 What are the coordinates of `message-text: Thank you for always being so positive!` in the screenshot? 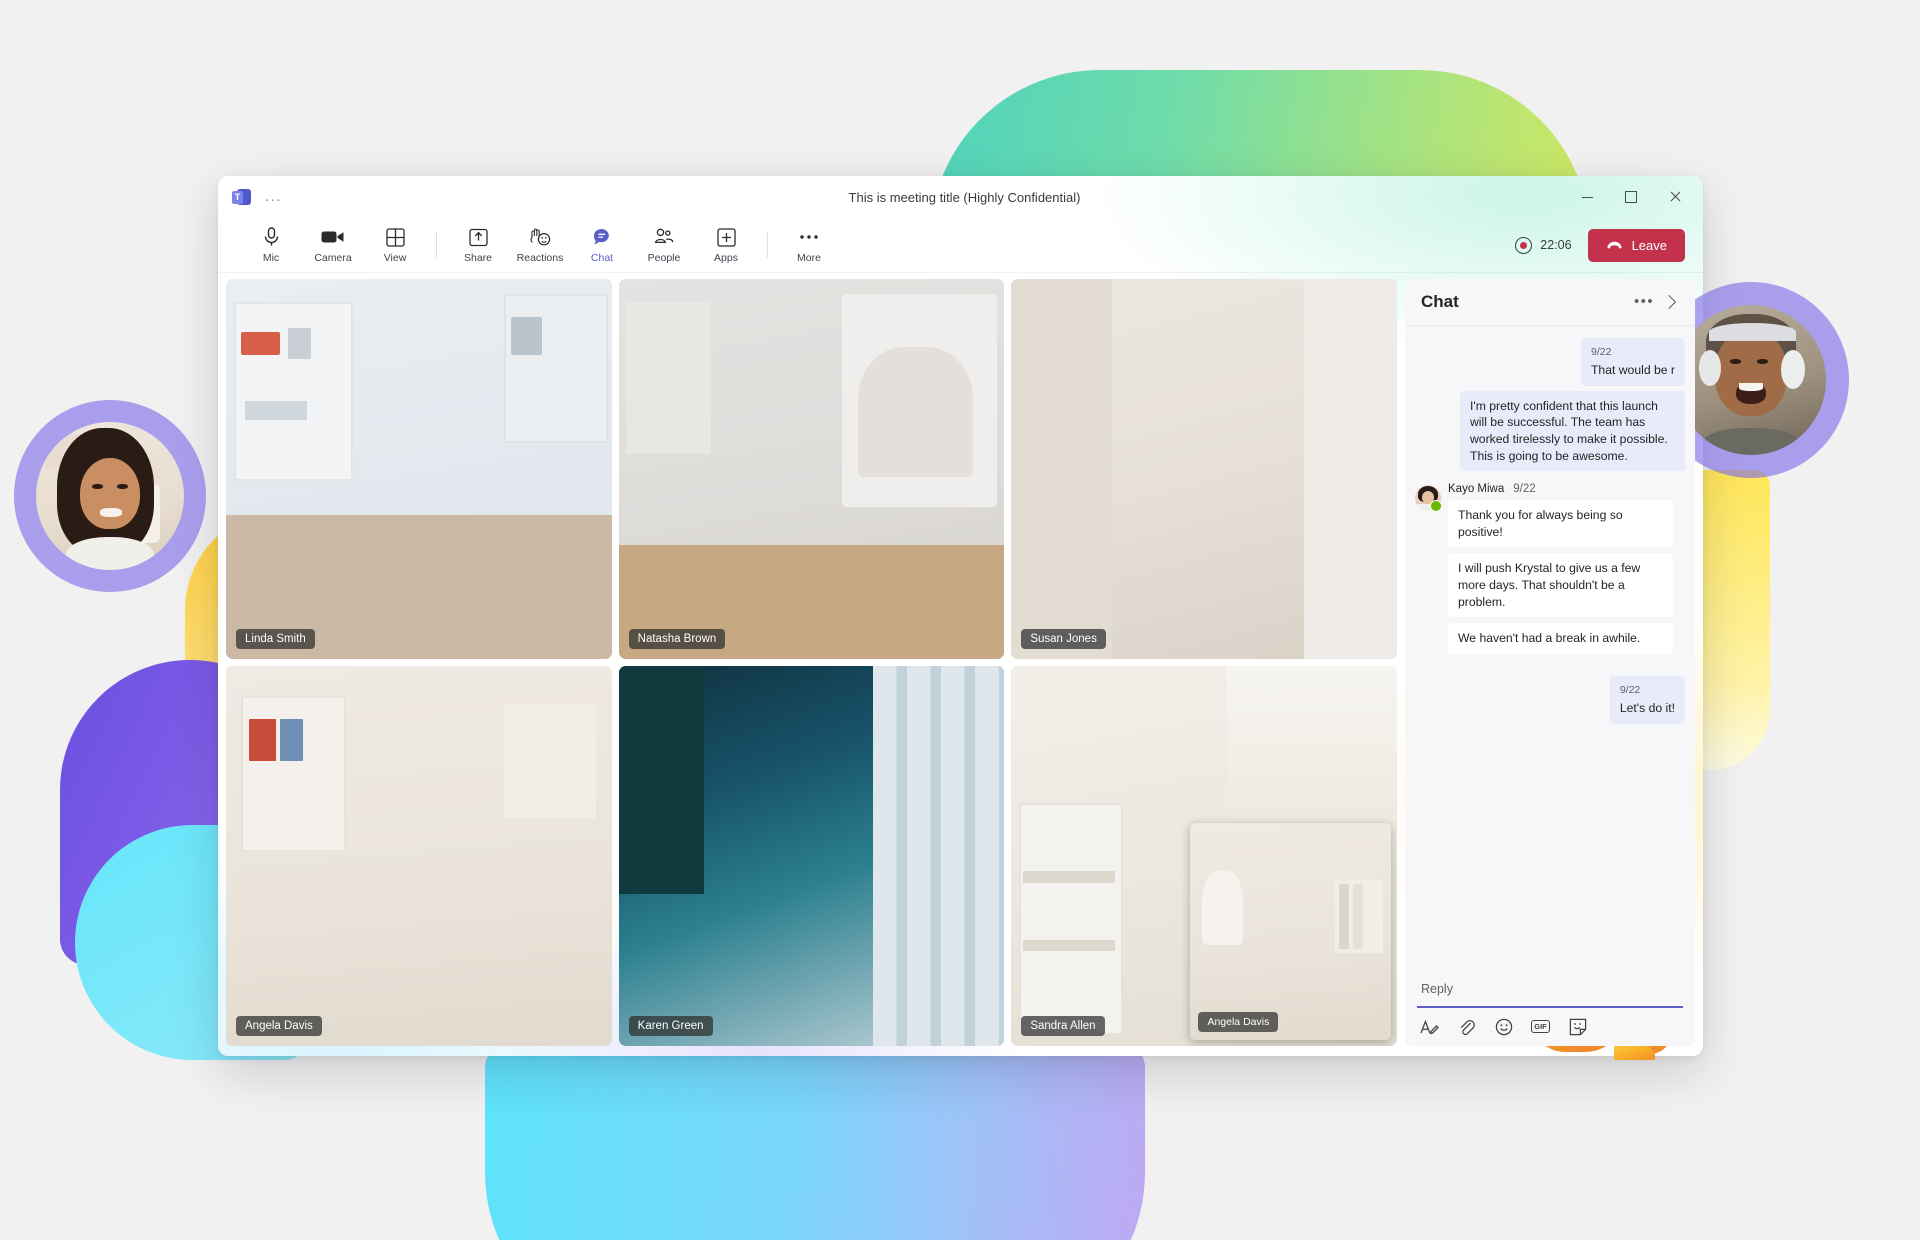 It's located at (1560, 524).